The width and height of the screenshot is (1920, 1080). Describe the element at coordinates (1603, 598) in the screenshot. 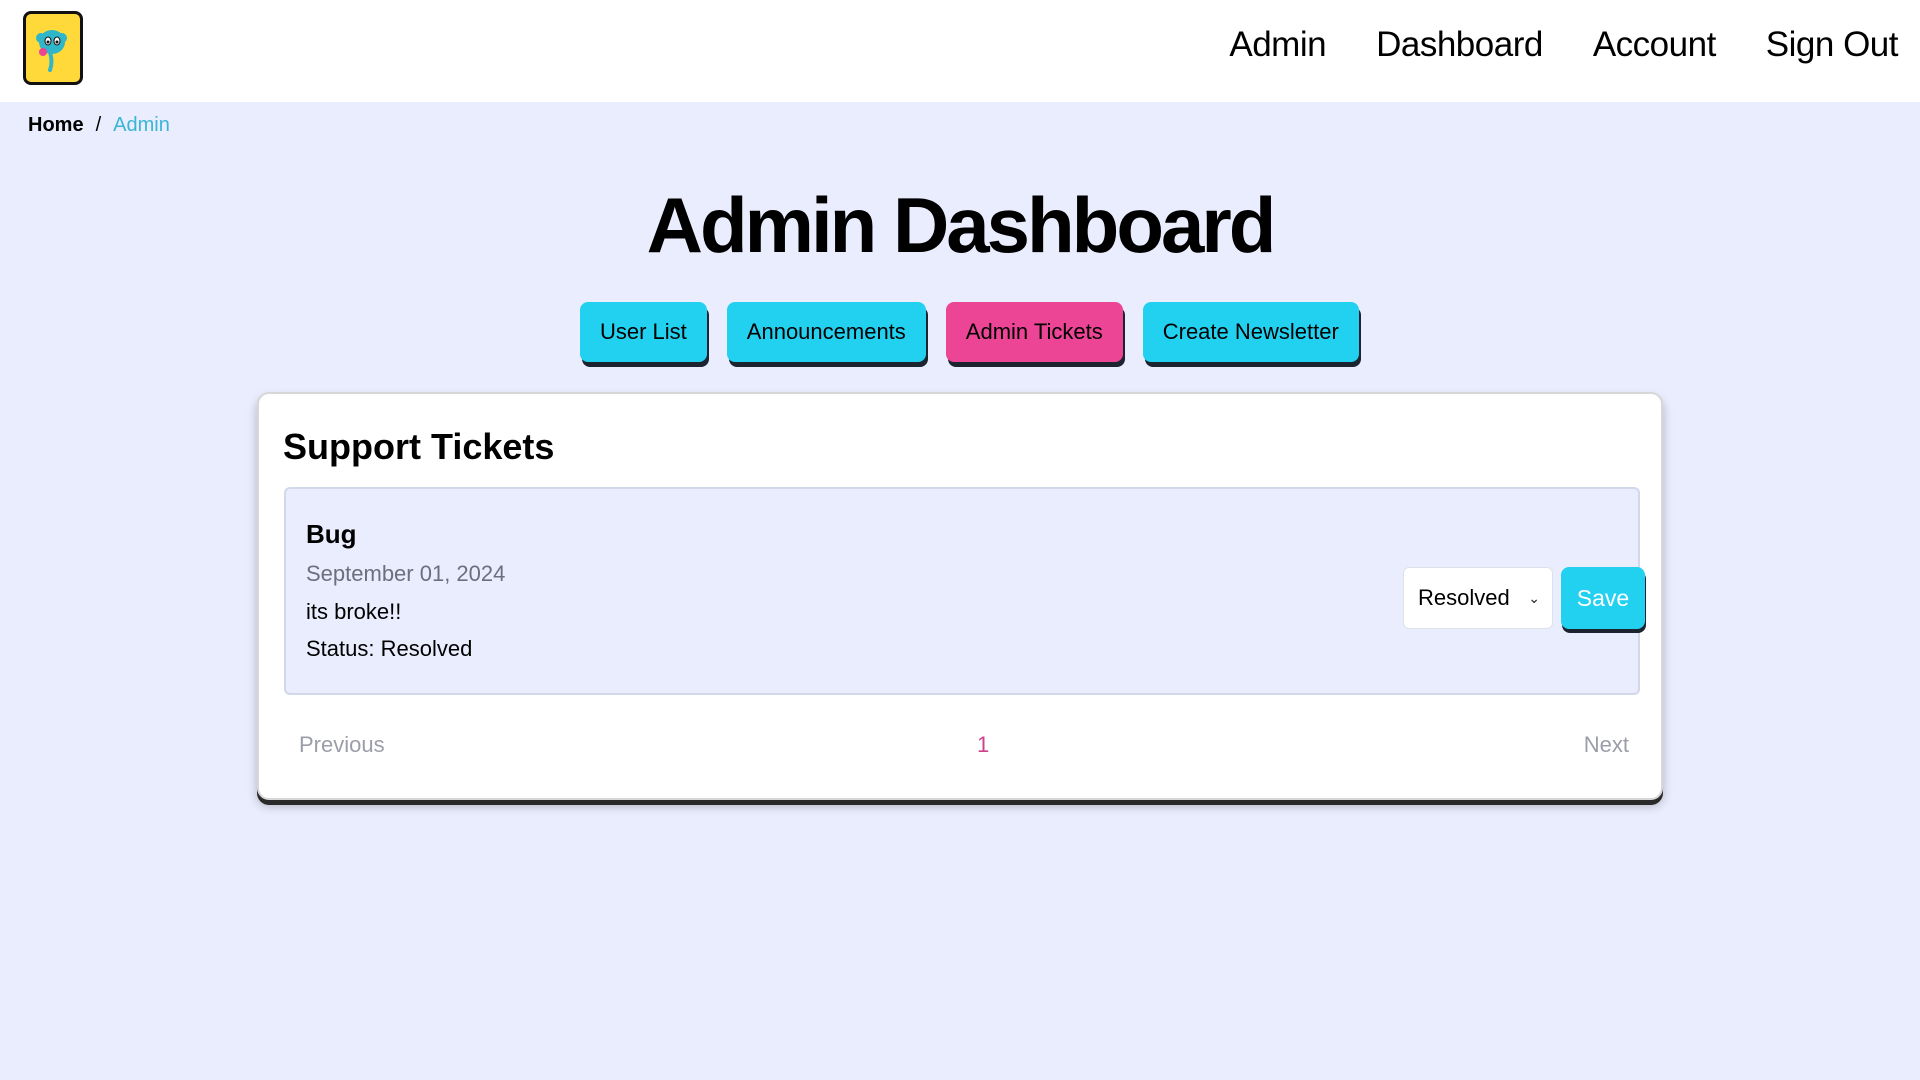

I see `save-button: Save` at that location.